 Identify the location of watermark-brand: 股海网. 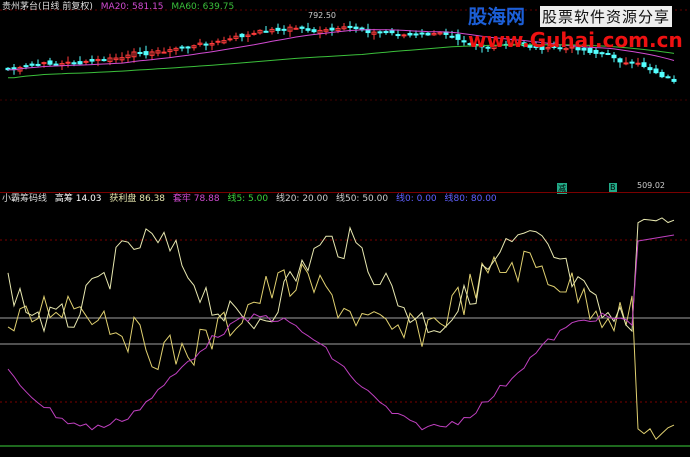
(497, 17).